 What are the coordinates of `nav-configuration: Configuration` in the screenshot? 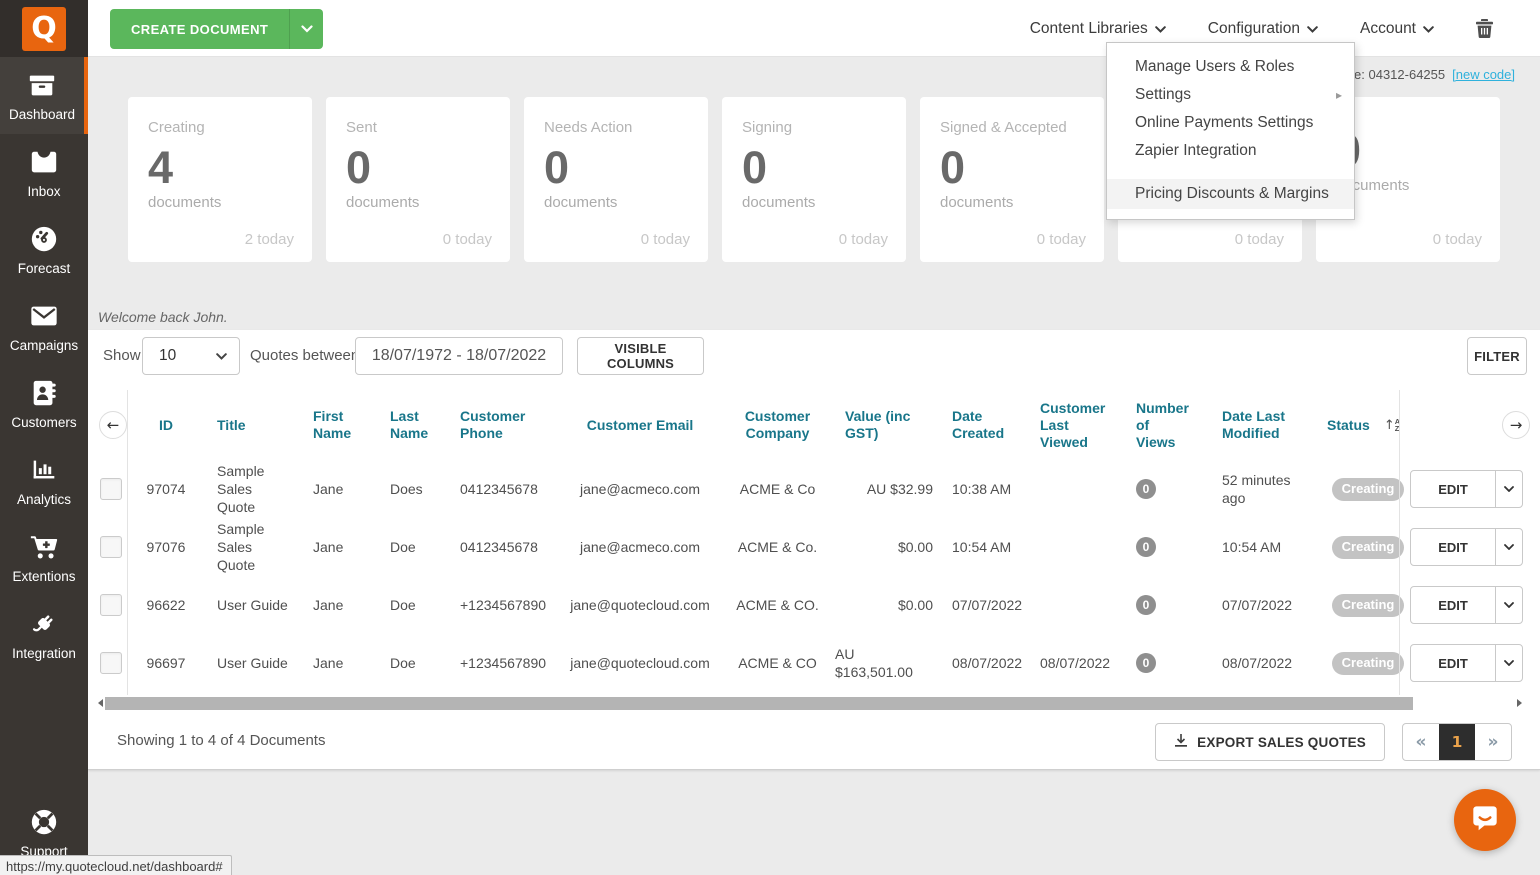 It's located at (1263, 29).